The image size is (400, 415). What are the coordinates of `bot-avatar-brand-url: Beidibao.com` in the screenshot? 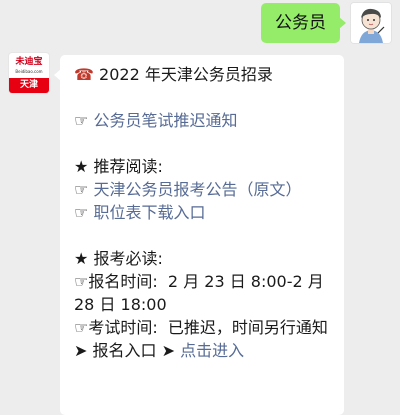 It's located at (29, 71).